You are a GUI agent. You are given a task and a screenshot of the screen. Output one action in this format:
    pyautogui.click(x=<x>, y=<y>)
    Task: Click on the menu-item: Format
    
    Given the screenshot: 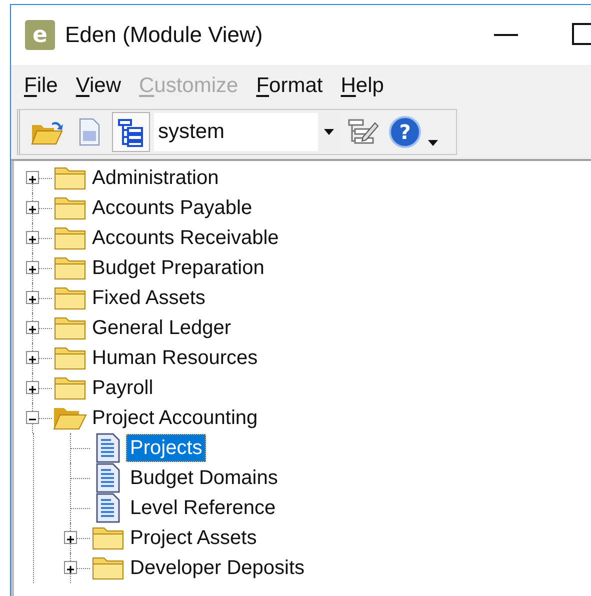 What is the action you would take?
    pyautogui.click(x=289, y=86)
    